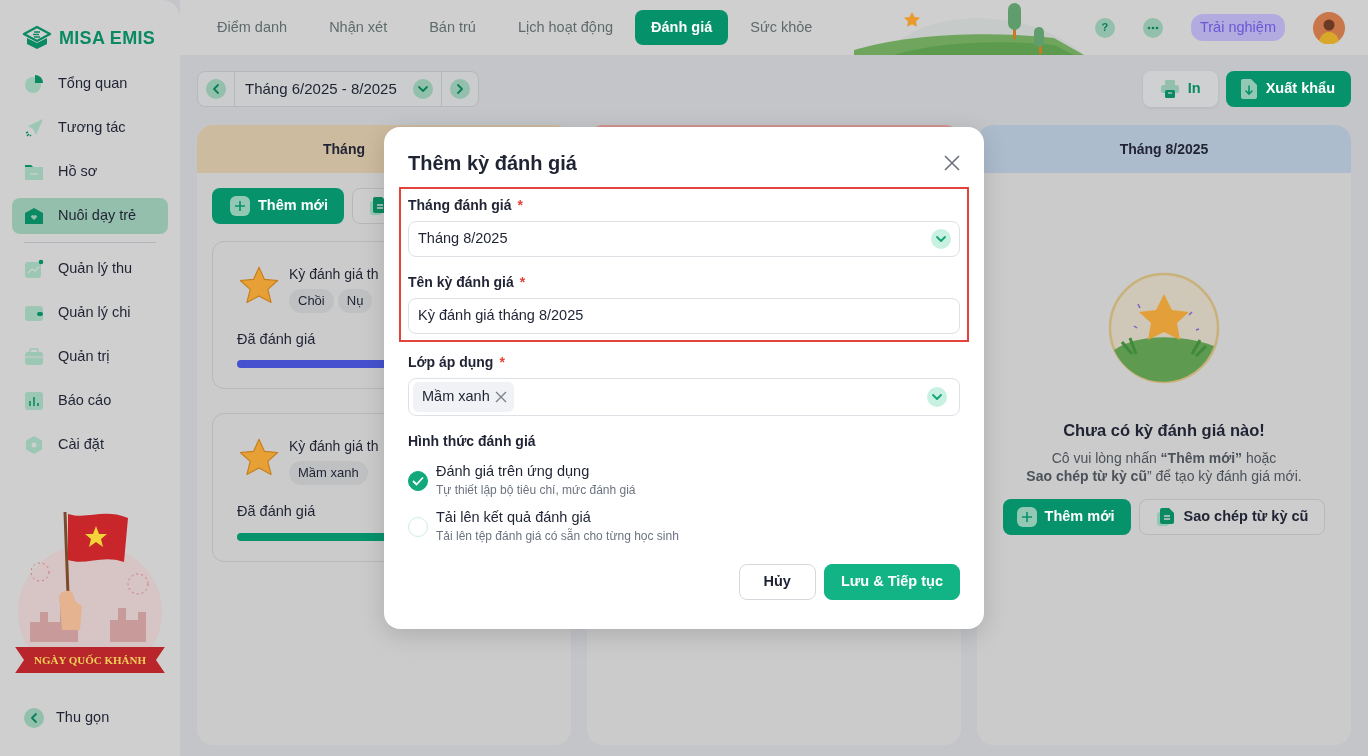  I want to click on class-tag: Mầm xanh, so click(328, 473).